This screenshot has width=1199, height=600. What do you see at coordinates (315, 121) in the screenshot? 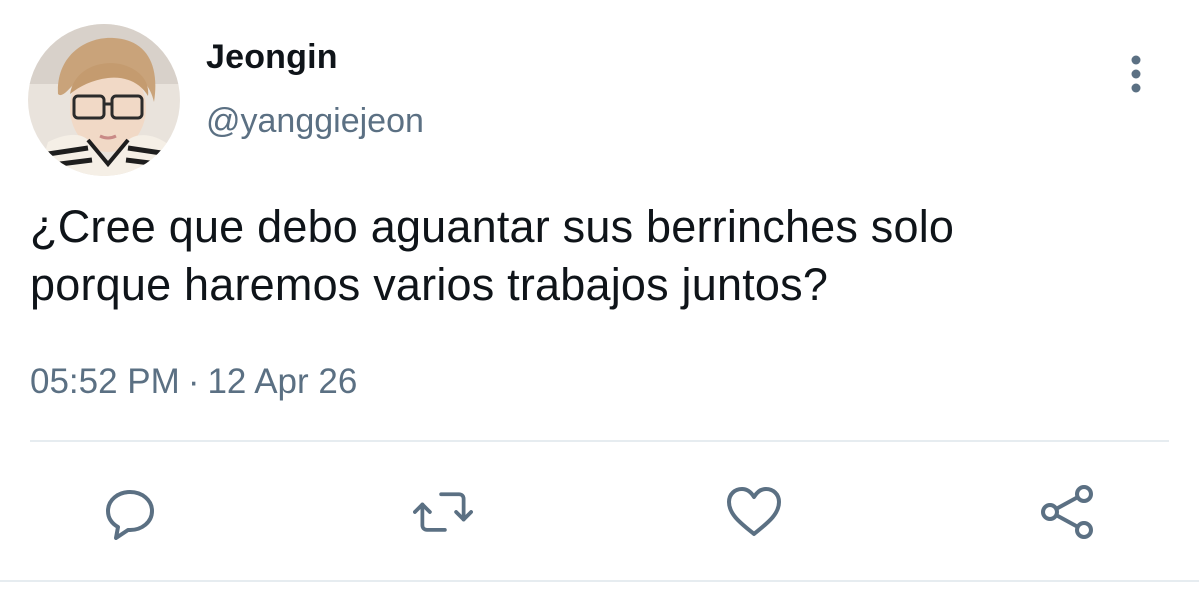
I see `user-handle: @yanggiejeon` at bounding box center [315, 121].